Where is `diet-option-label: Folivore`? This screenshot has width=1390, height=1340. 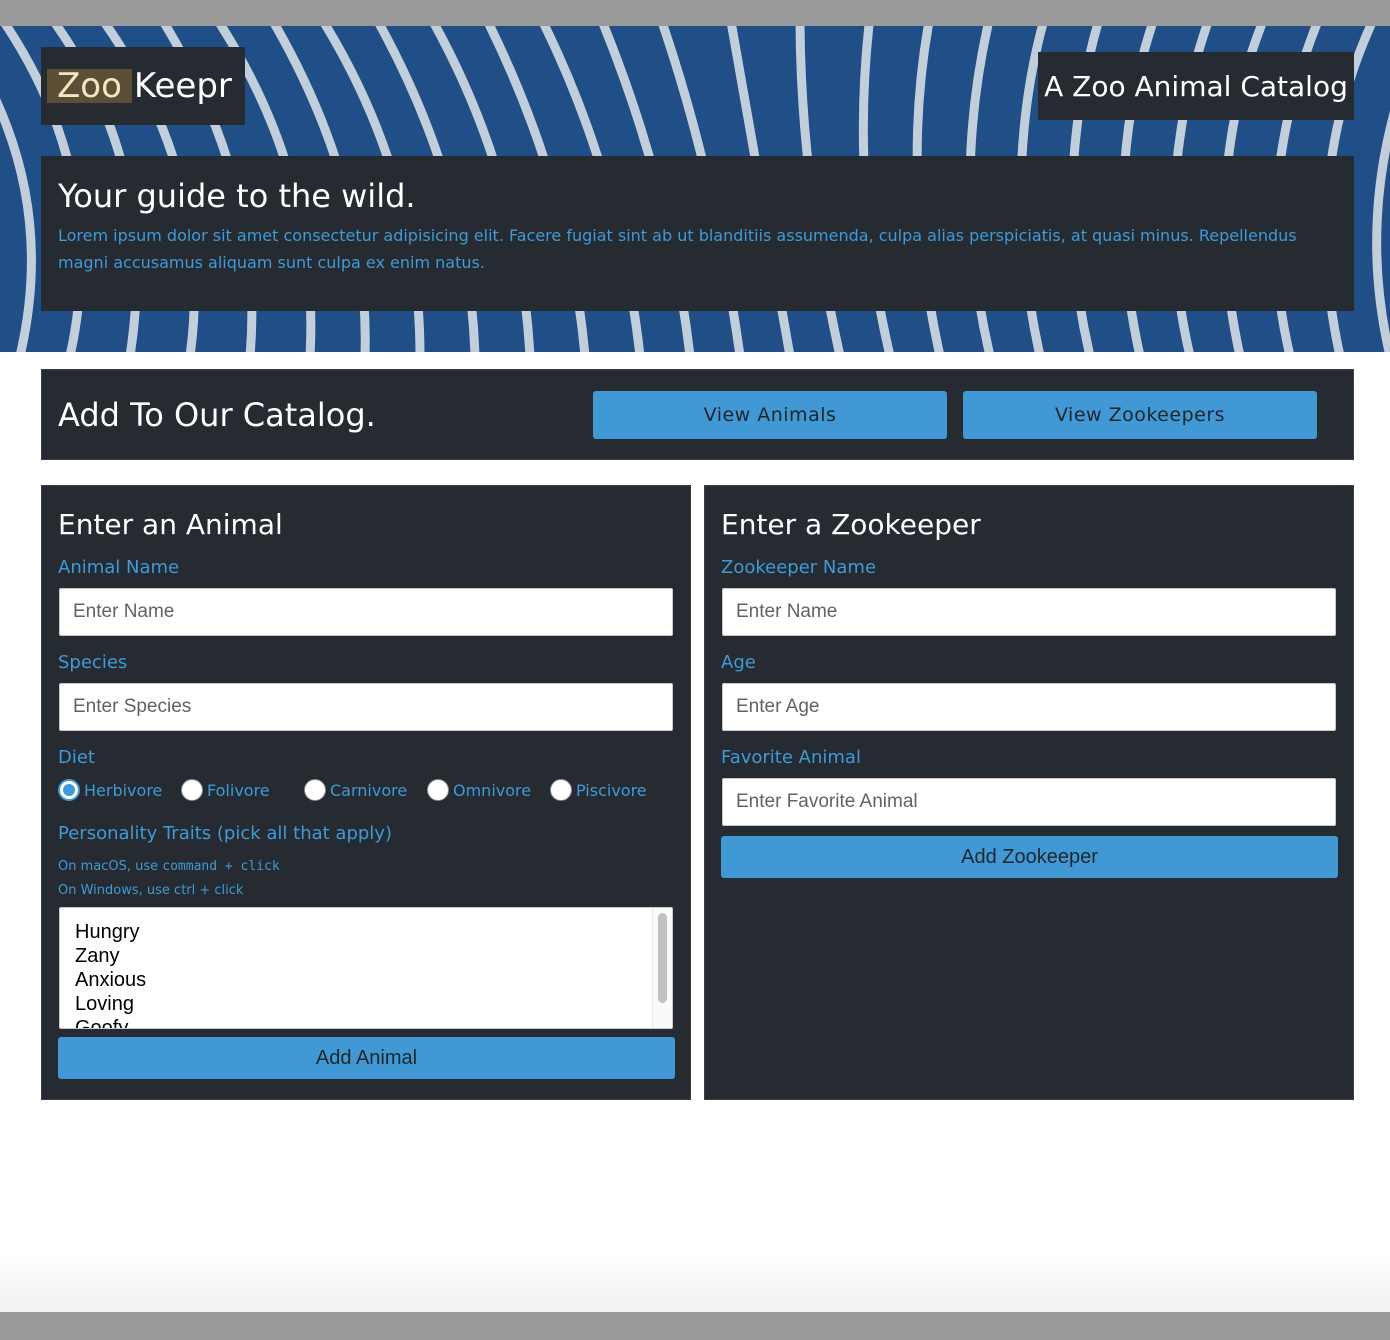 diet-option-label: Folivore is located at coordinates (238, 790).